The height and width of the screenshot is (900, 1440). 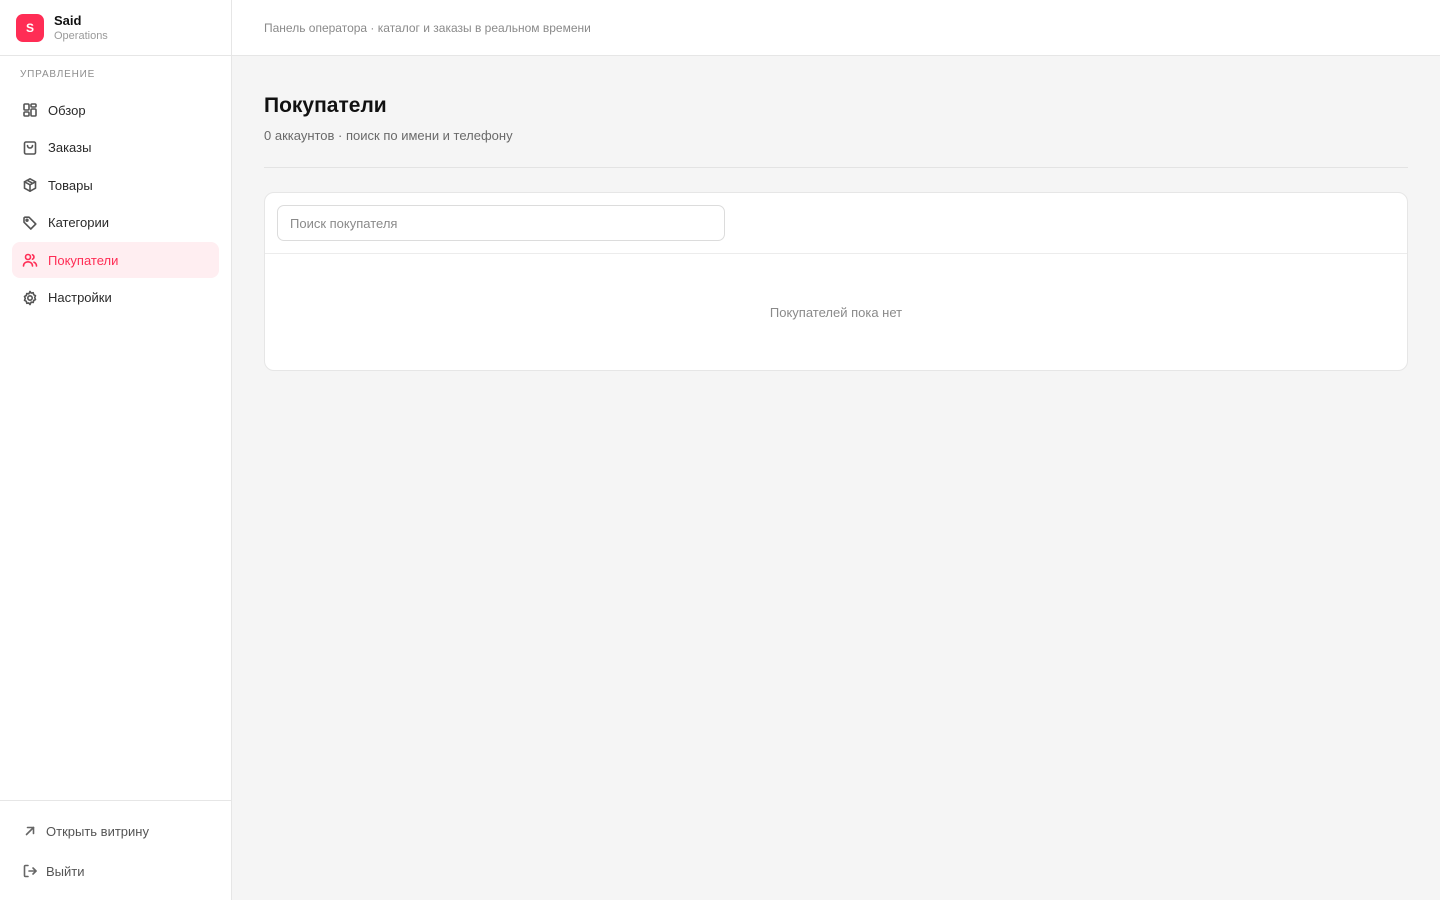 I want to click on sidebar-item-settings: Настройки, so click(x=115, y=298).